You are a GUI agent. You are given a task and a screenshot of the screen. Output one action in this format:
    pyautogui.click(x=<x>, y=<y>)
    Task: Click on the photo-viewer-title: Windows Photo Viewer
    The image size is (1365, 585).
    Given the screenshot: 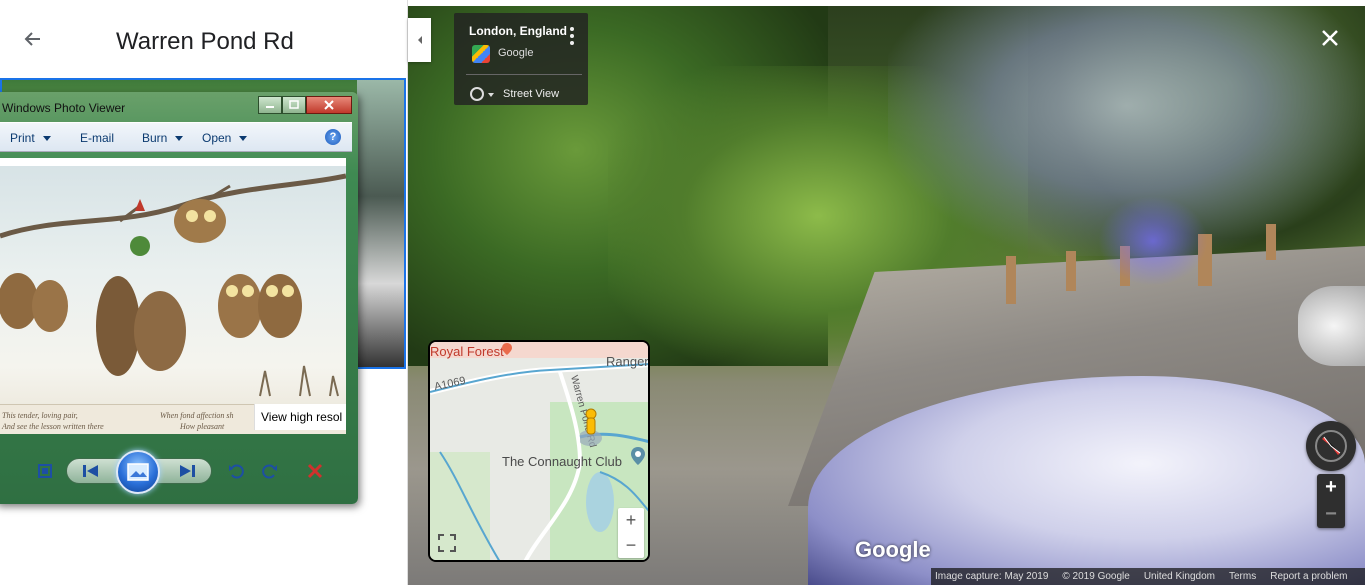 What is the action you would take?
    pyautogui.click(x=64, y=108)
    